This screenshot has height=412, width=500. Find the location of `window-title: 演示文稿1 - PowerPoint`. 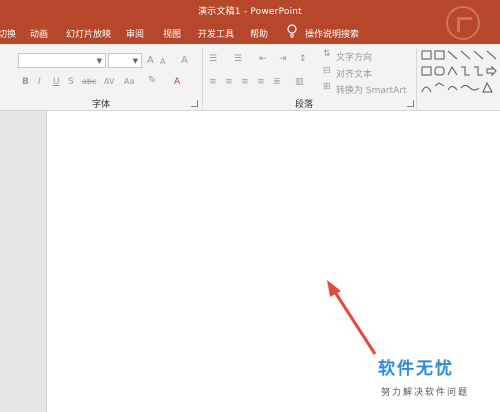

window-title: 演示文稿1 - PowerPoint is located at coordinates (250, 12).